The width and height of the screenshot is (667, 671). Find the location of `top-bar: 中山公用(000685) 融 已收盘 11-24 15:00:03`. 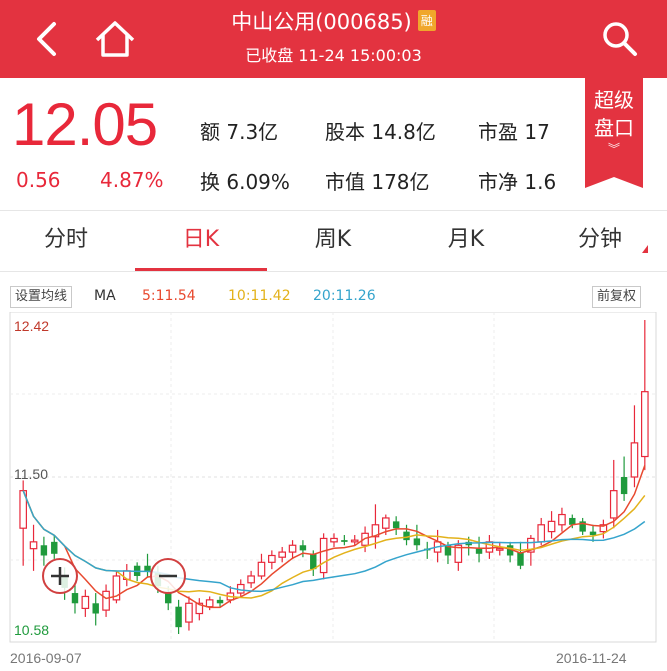

top-bar: 中山公用(000685) 融 已收盘 11-24 15:00:03 is located at coordinates (333, 39).